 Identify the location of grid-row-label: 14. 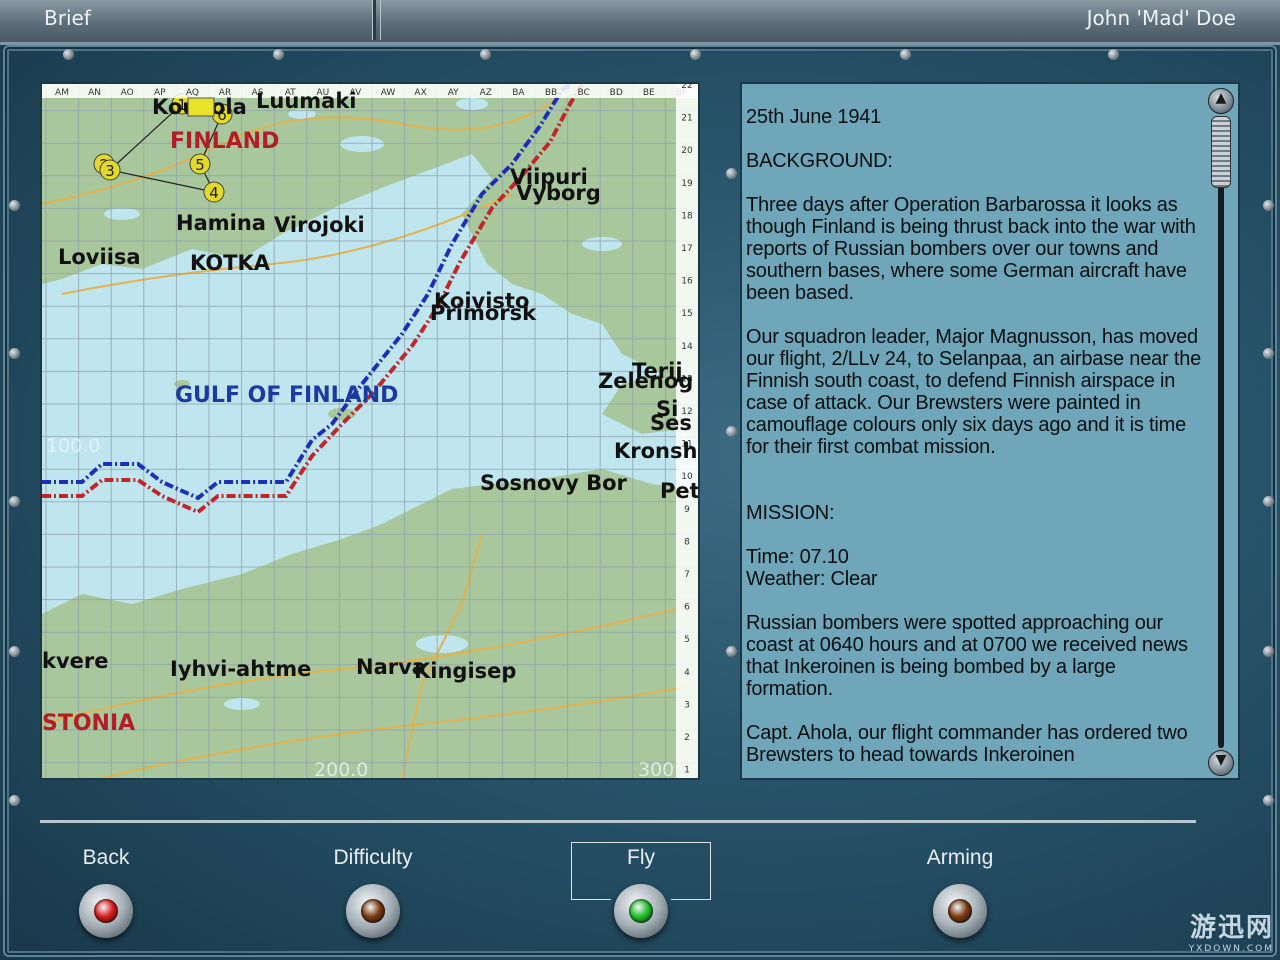
(687, 347).